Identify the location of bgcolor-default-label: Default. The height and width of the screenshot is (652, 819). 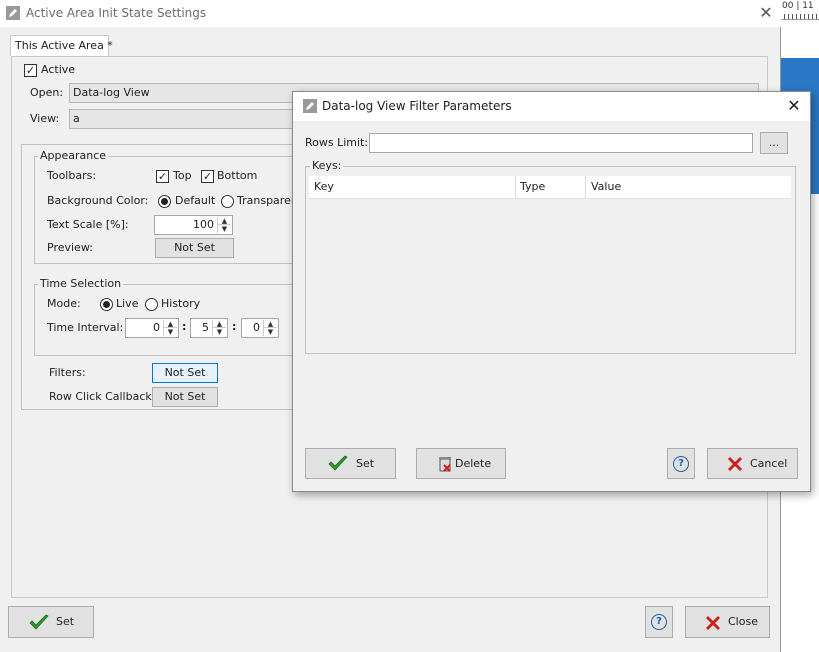
(195, 200).